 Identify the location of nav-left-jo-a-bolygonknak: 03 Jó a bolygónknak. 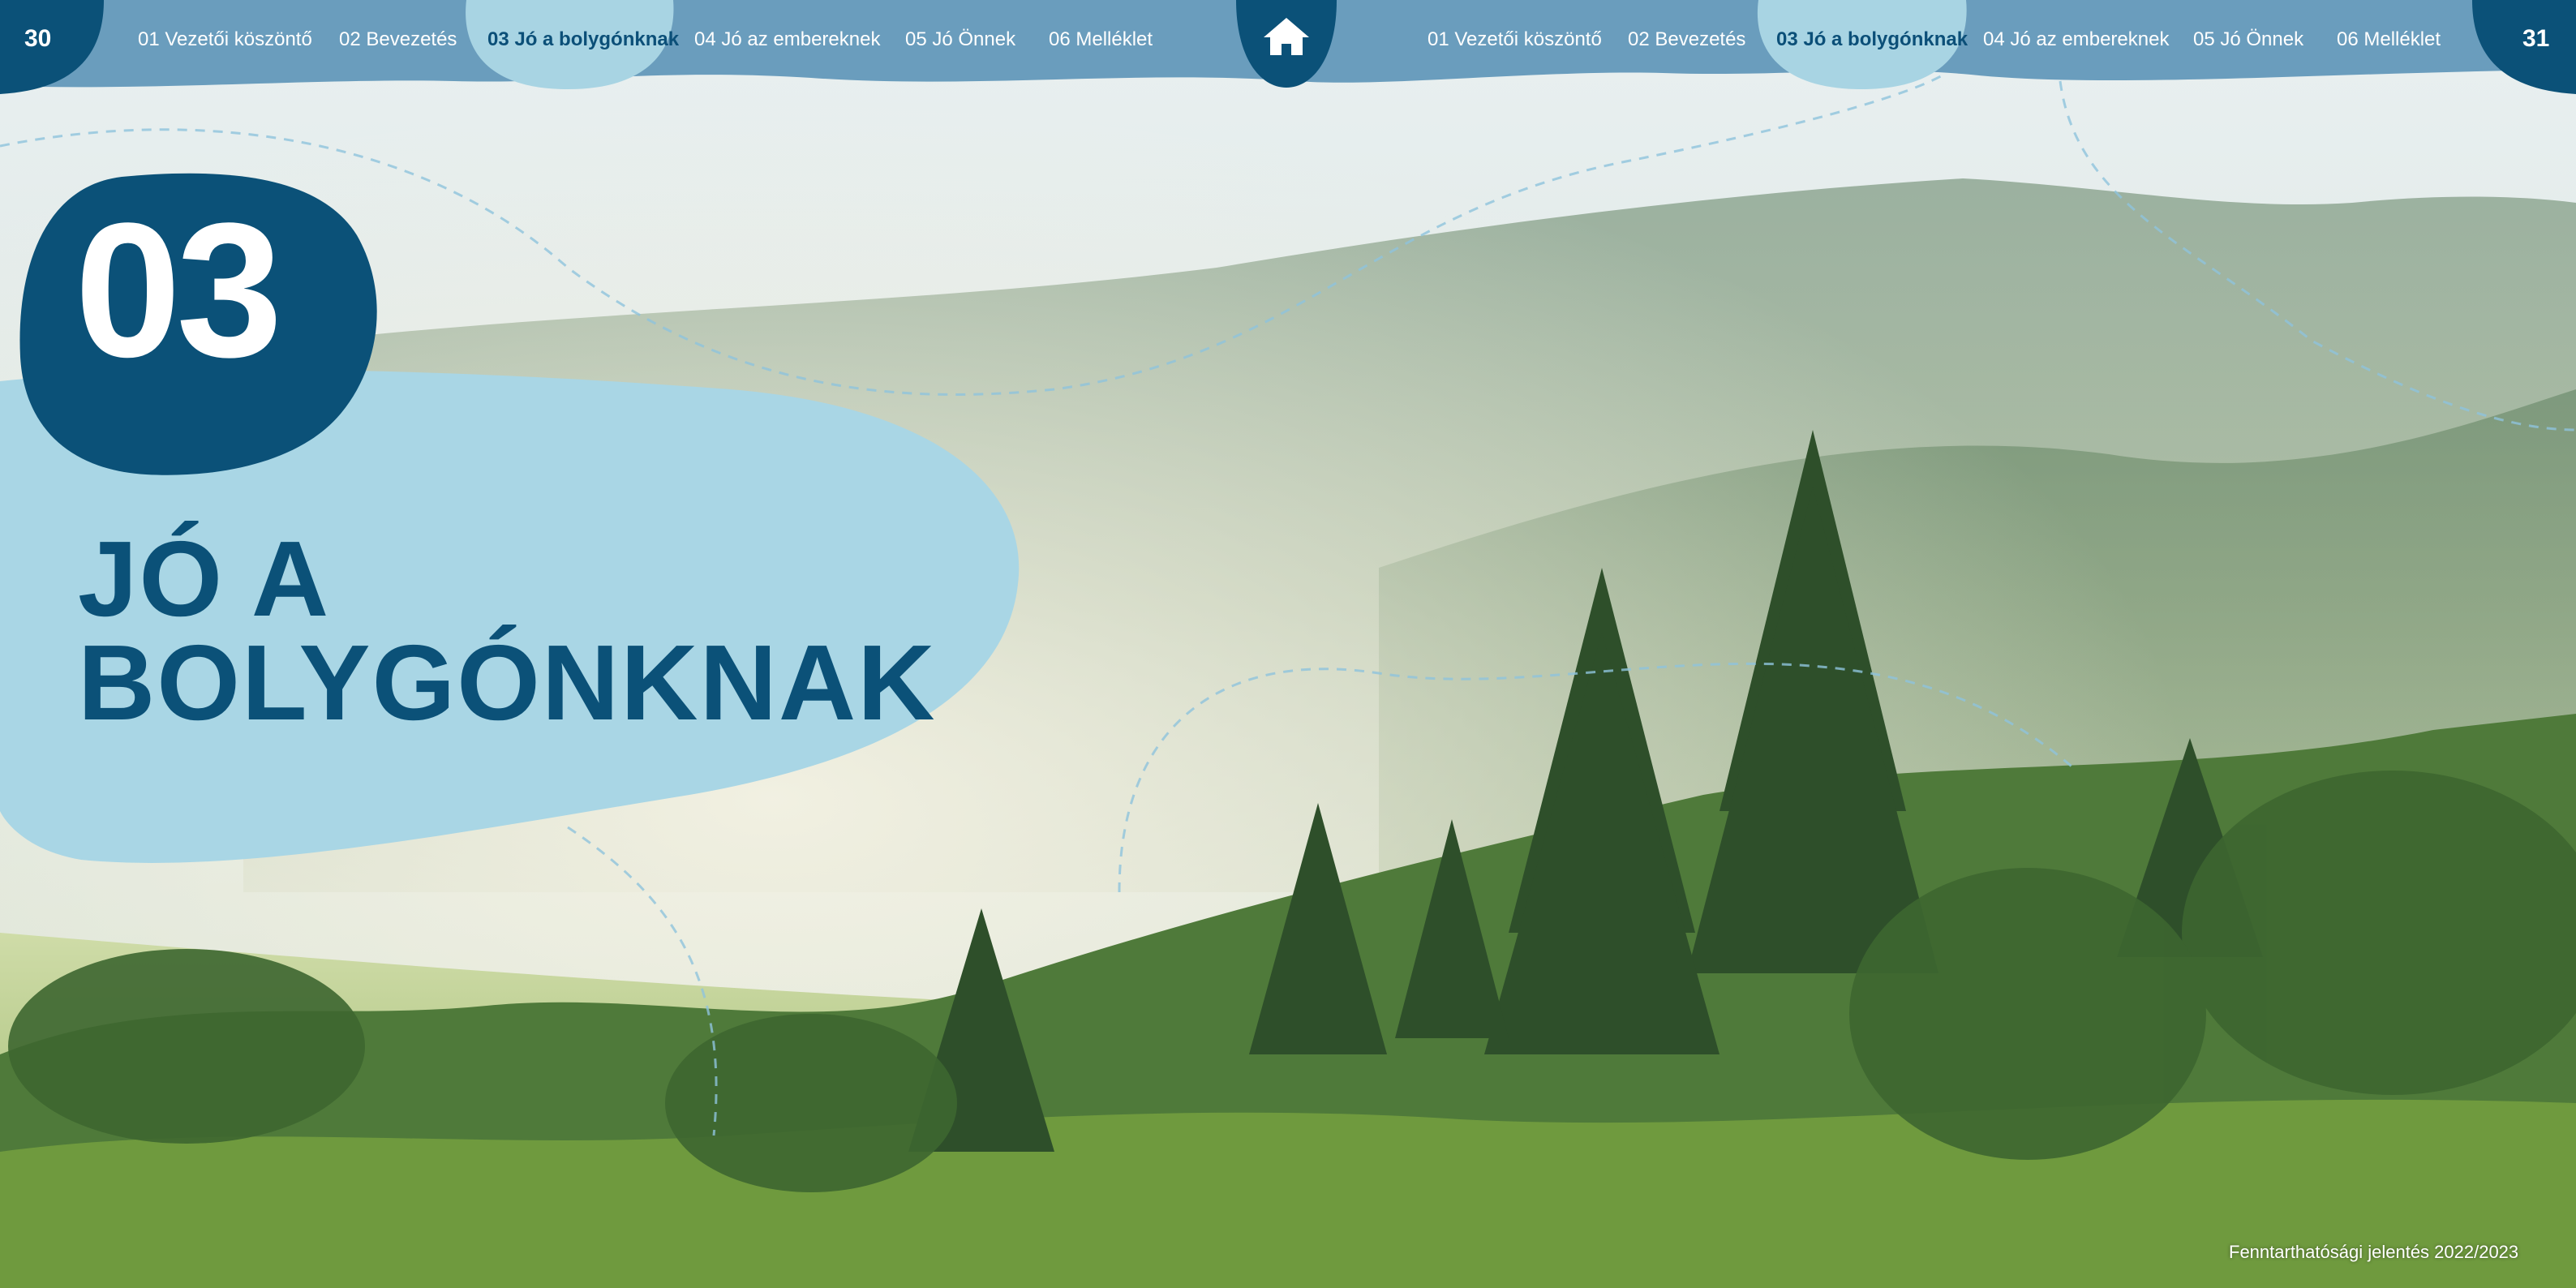
(583, 40).